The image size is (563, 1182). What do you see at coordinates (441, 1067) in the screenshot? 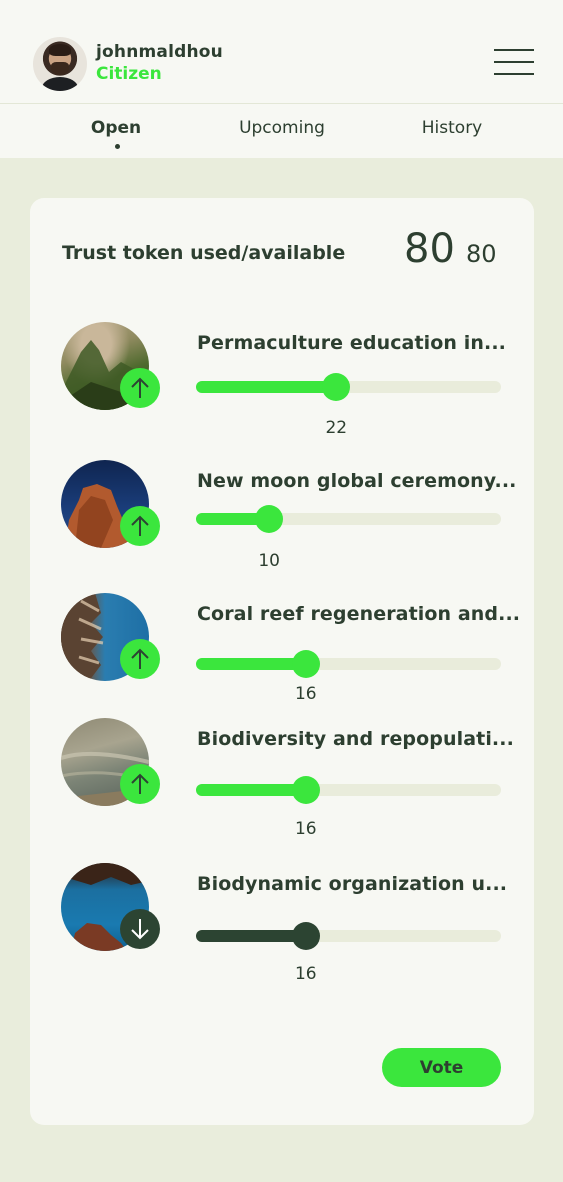
I see `vote-button: Vote` at bounding box center [441, 1067].